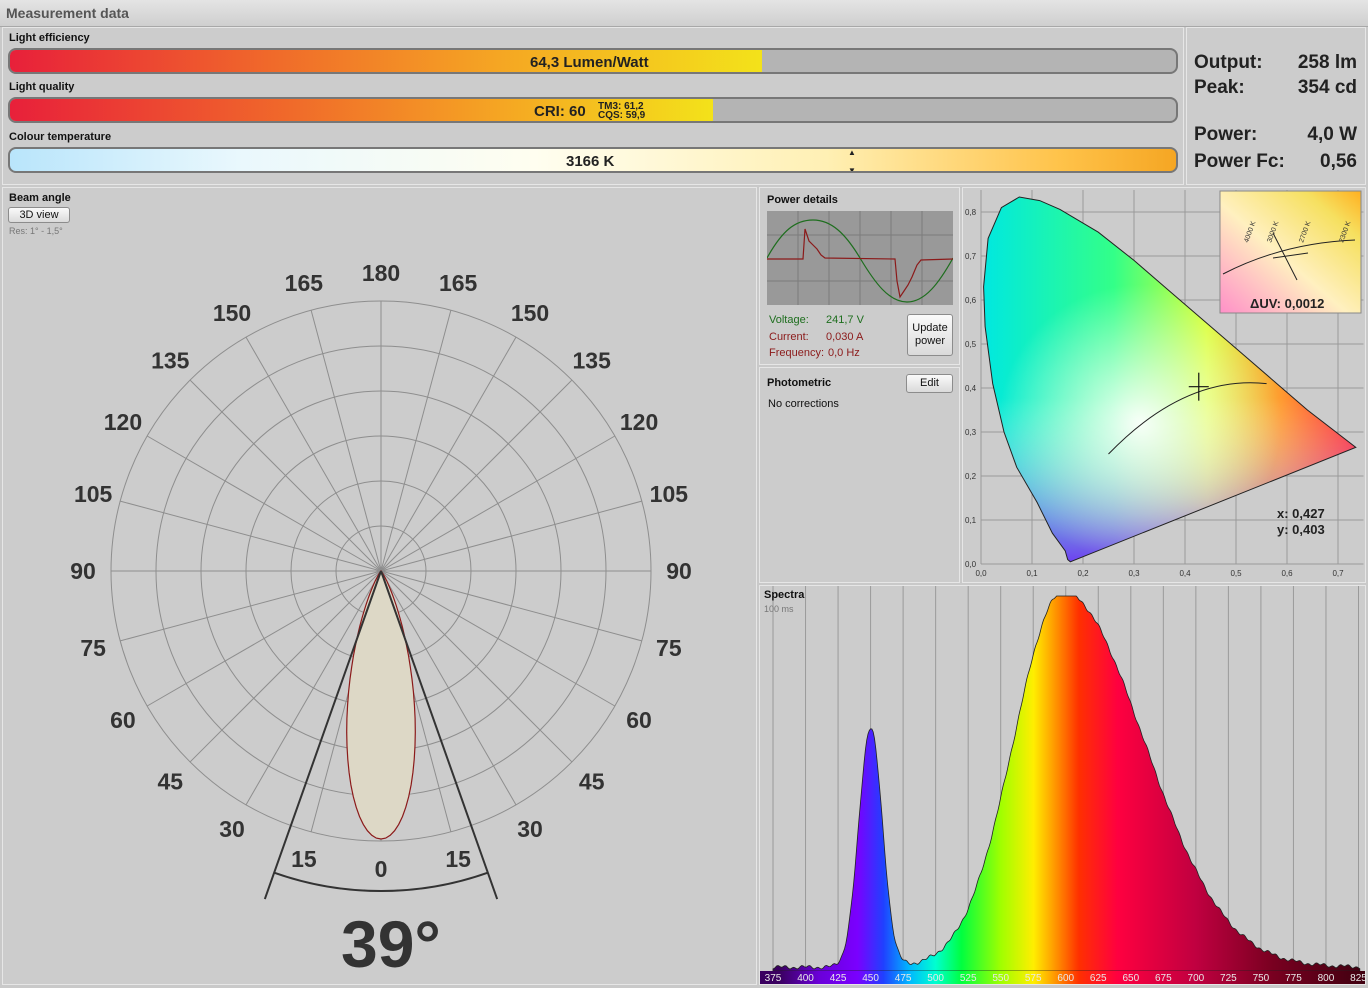 The height and width of the screenshot is (988, 1368). Describe the element at coordinates (1083, 573) in the screenshot. I see `cie-x-tick: 0,2` at that location.